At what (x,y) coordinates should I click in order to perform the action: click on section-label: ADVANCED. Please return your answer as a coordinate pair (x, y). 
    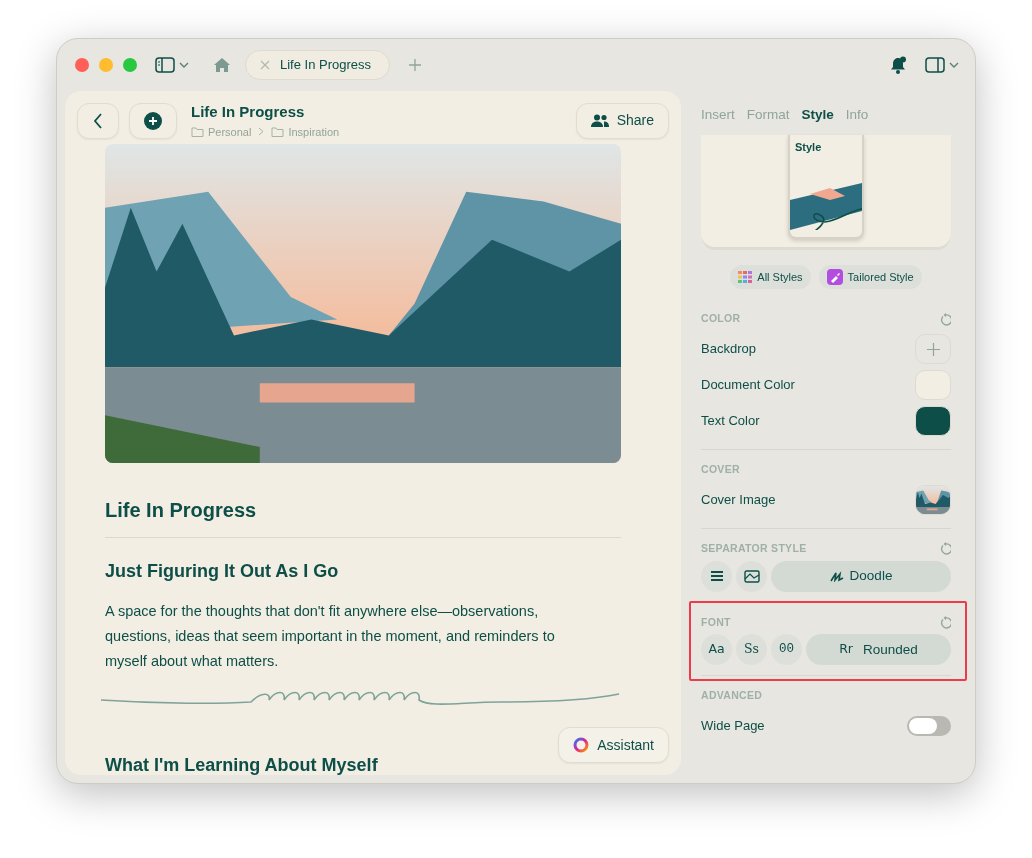
    Looking at the image, I should click on (732, 696).